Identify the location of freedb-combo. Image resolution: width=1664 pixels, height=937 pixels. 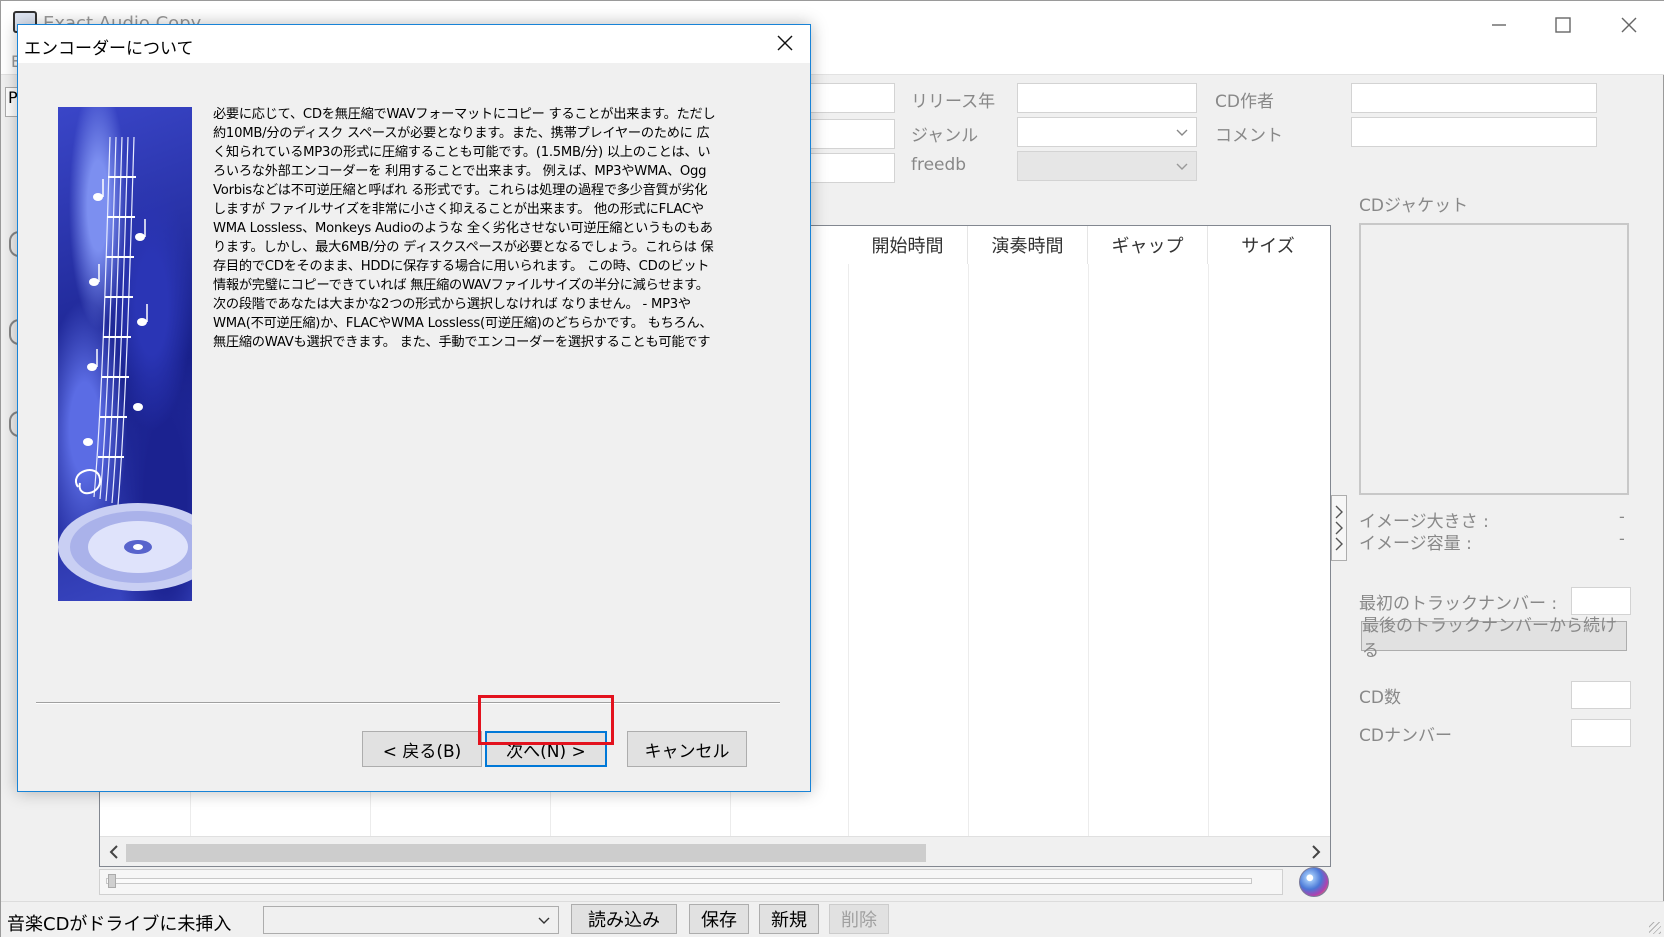
(1107, 166).